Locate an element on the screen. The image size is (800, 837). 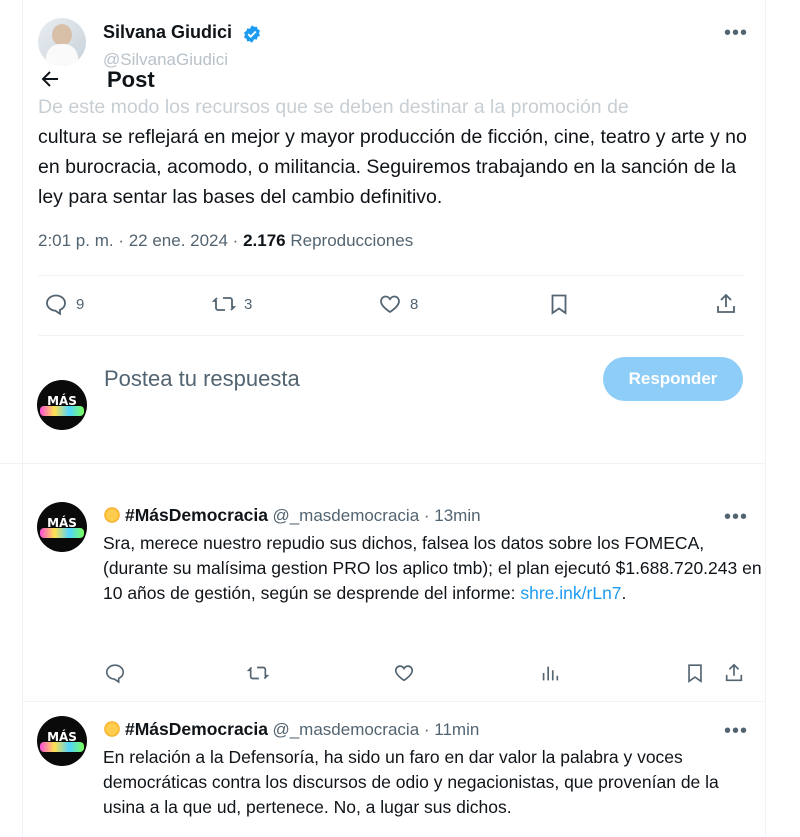
tweet-time: 2:01 p. m. · 22 ene. 2024 · is located at coordinates (140, 240).